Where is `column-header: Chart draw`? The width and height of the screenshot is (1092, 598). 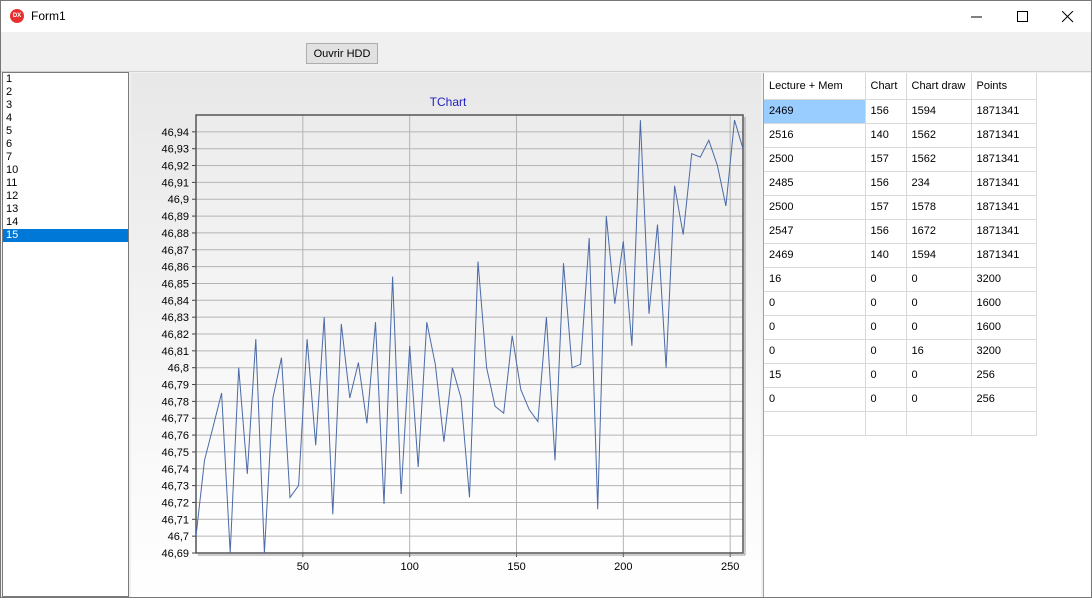
column-header: Chart draw is located at coordinates (939, 86).